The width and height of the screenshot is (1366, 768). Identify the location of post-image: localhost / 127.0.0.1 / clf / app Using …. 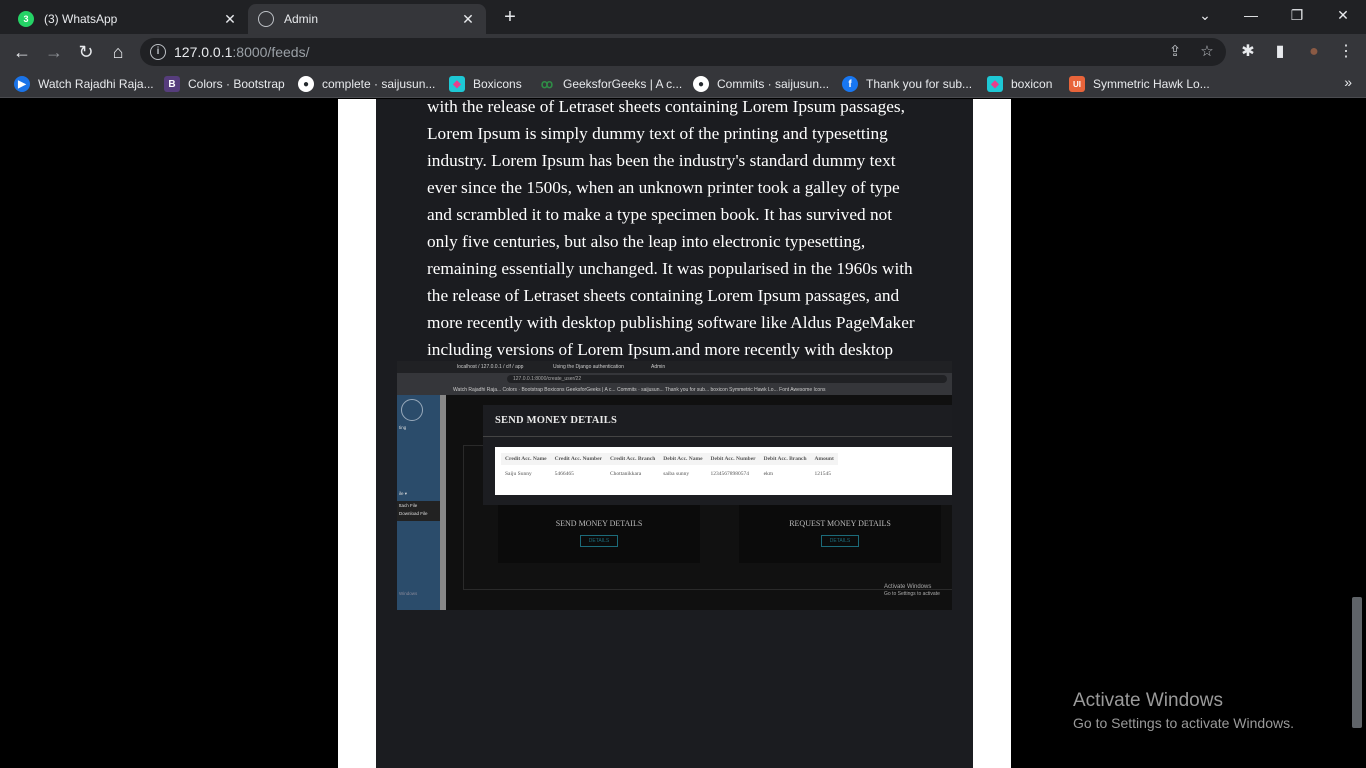
(674, 485).